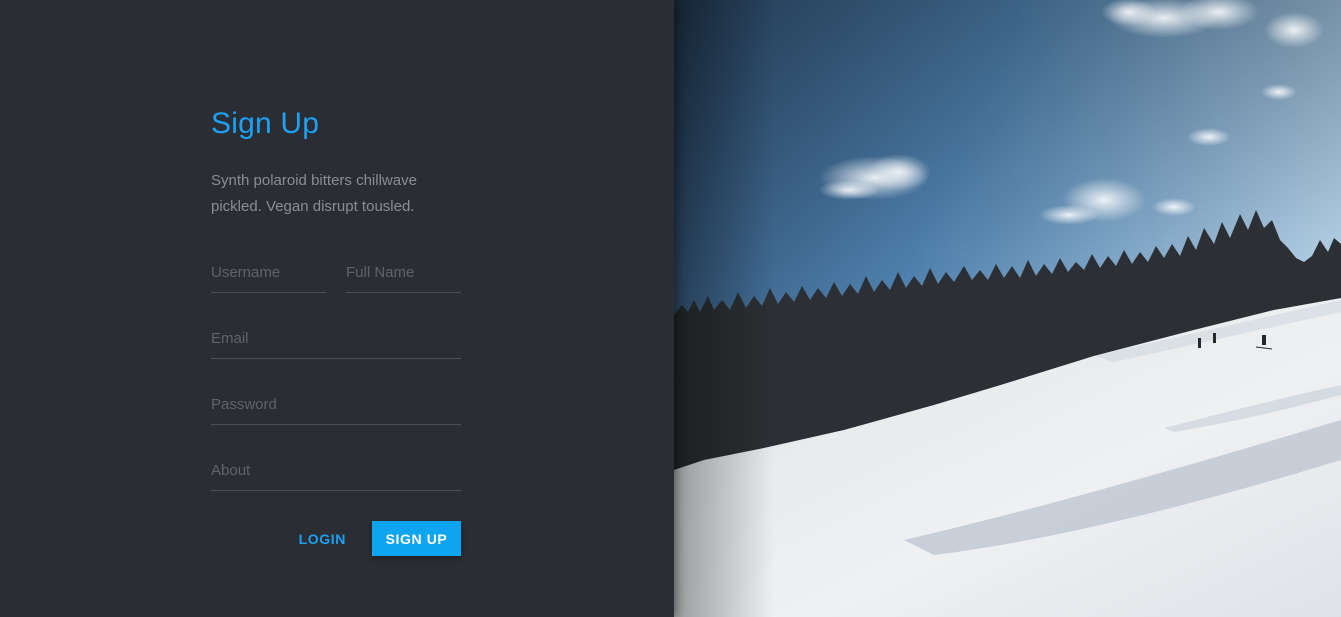 This screenshot has height=617, width=1341. I want to click on name-row, so click(336, 256).